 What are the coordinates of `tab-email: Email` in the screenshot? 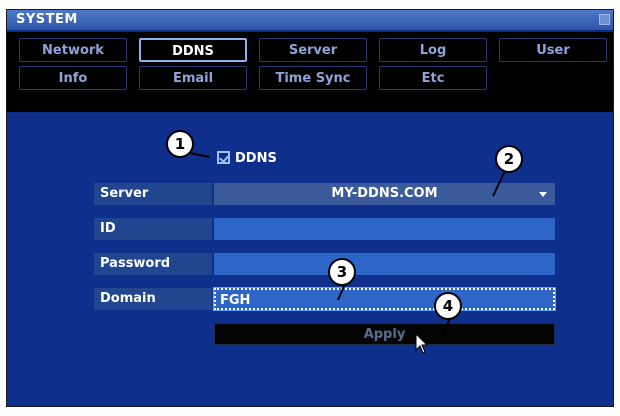 It's located at (193, 78).